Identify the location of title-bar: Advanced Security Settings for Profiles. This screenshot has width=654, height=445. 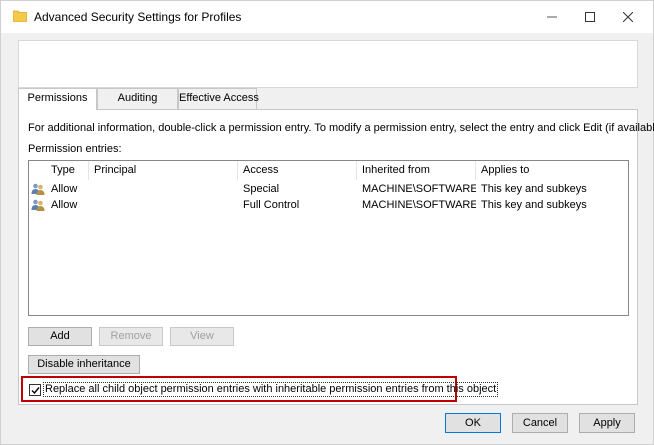
(327, 17).